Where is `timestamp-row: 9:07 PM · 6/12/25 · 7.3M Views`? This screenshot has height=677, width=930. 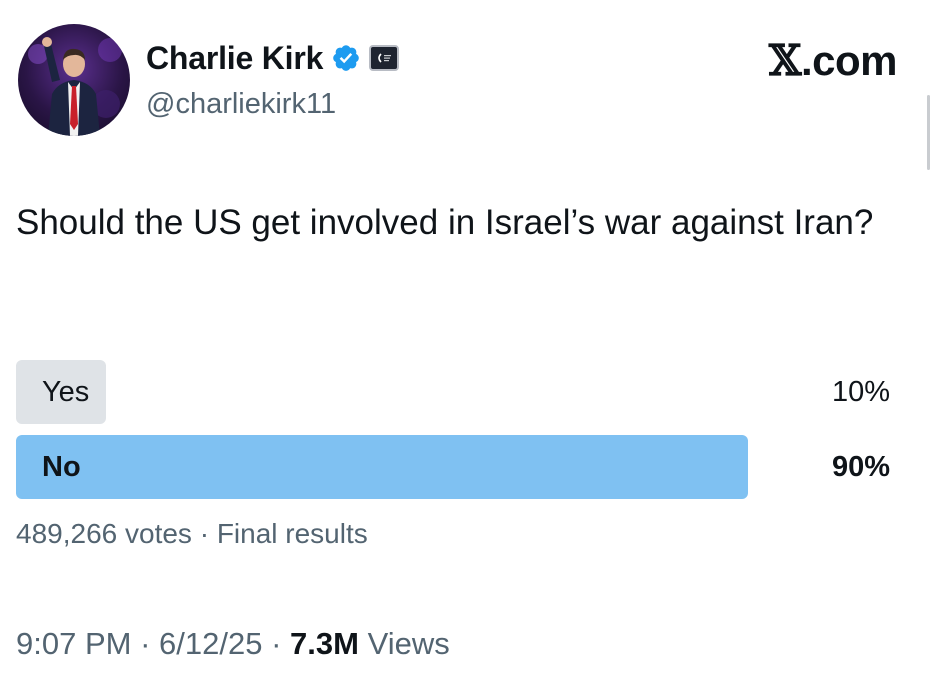
timestamp-row: 9:07 PM · 6/12/25 · 7.3M Views is located at coordinates (233, 644).